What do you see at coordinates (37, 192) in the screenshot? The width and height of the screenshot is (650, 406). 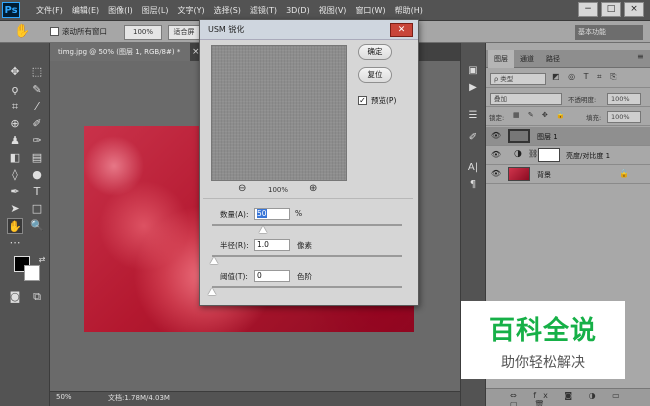 I see `type-tool-icon: T` at bounding box center [37, 192].